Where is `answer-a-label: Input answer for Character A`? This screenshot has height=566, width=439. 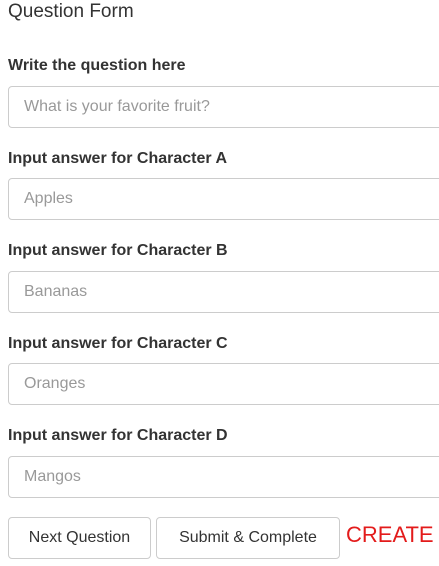 answer-a-label: Input answer for Character A is located at coordinates (118, 158).